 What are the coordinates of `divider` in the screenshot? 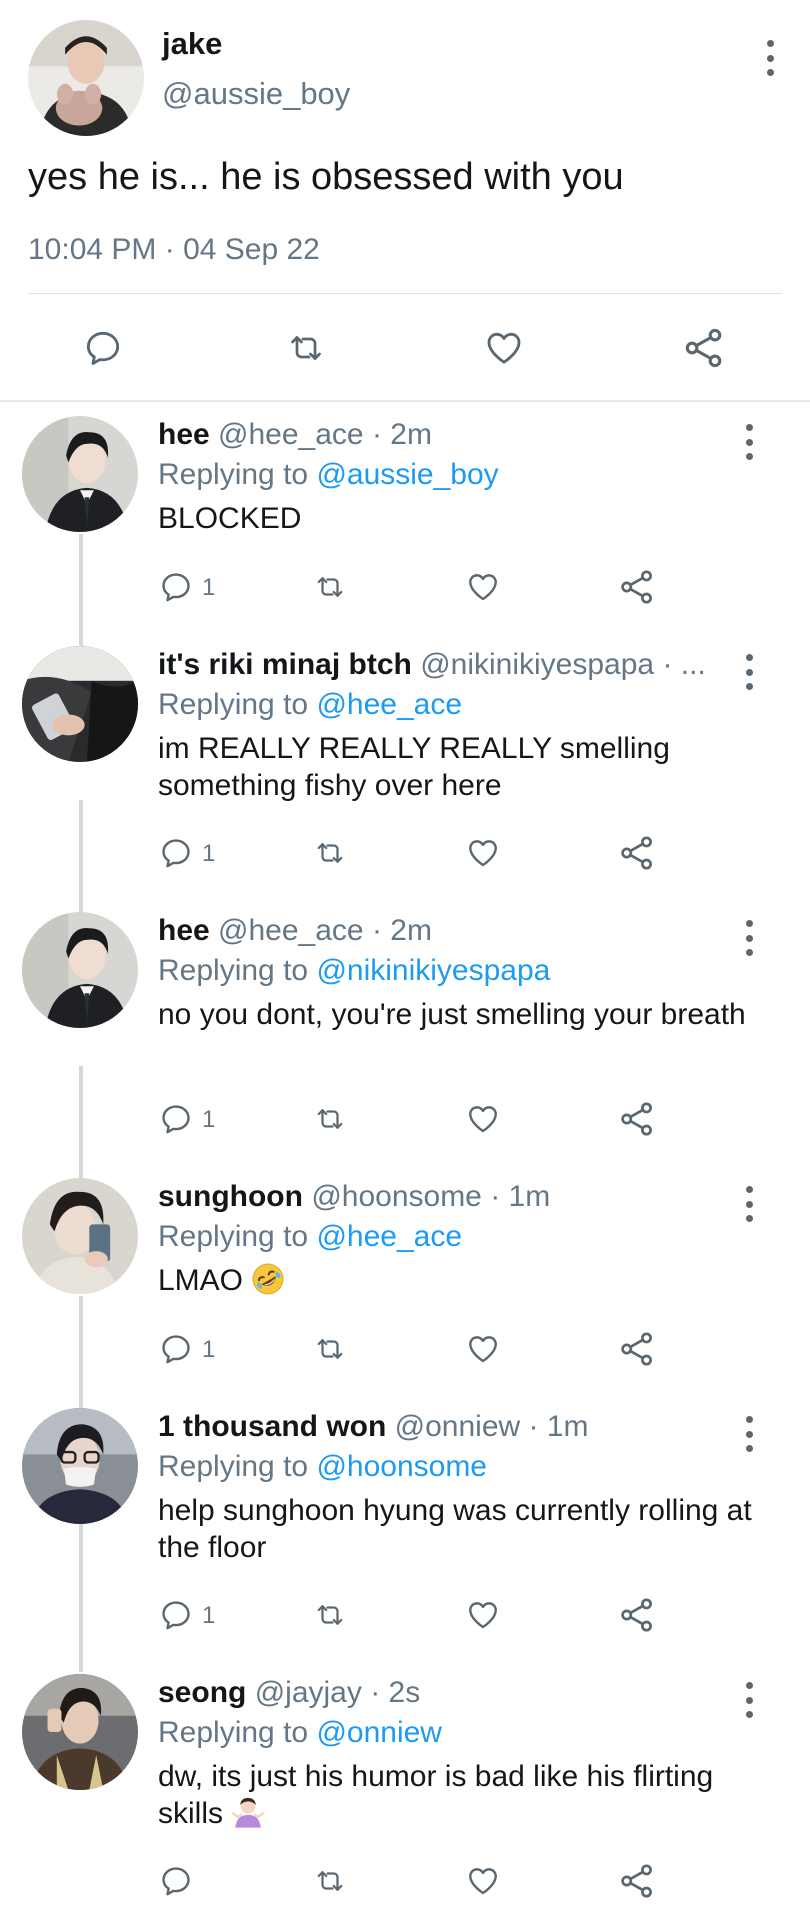 It's located at (405, 293).